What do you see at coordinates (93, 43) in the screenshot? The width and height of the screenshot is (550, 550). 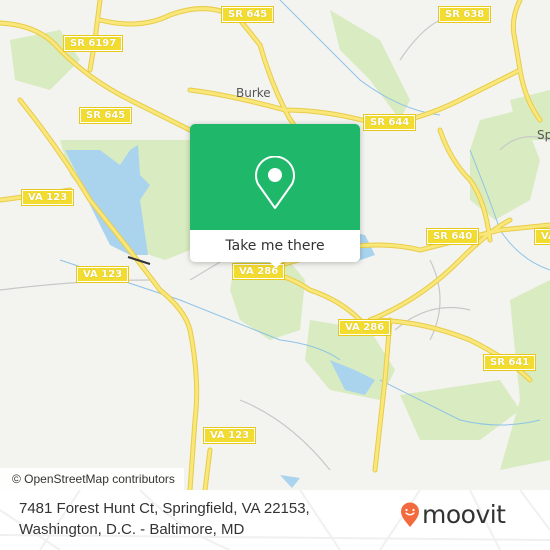 I see `road-shield: SR 6197` at bounding box center [93, 43].